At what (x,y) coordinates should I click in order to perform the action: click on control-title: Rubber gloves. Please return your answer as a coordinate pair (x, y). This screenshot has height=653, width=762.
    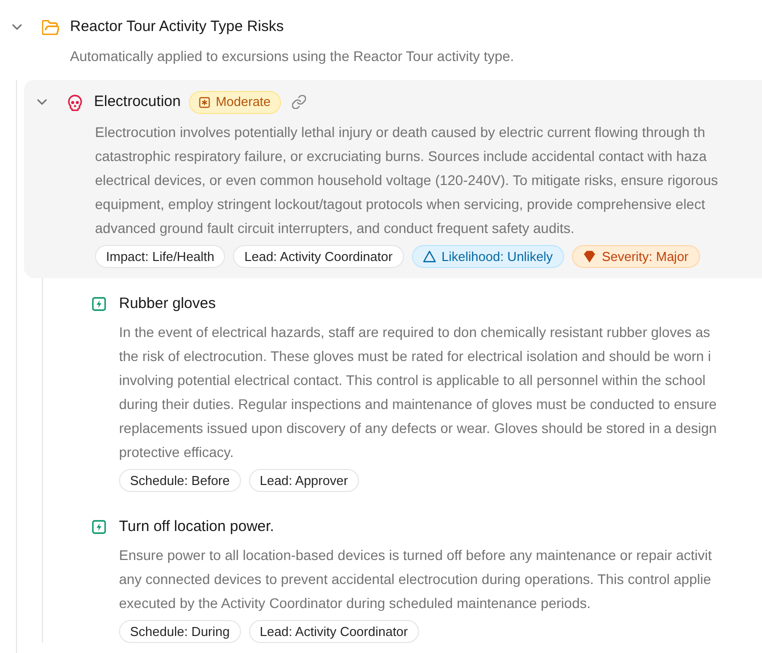
    Looking at the image, I should click on (167, 304).